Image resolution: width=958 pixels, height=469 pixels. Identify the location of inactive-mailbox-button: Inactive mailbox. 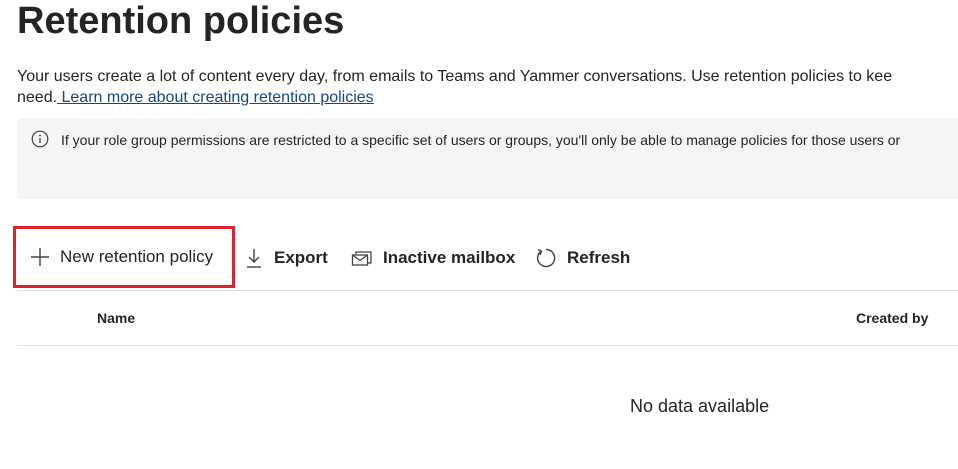
(433, 258).